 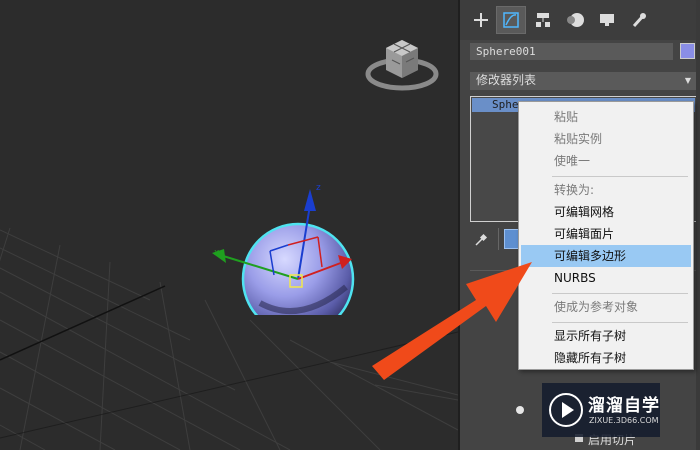 What do you see at coordinates (571, 51) in the screenshot?
I see `object-name-field: Sphere001` at bounding box center [571, 51].